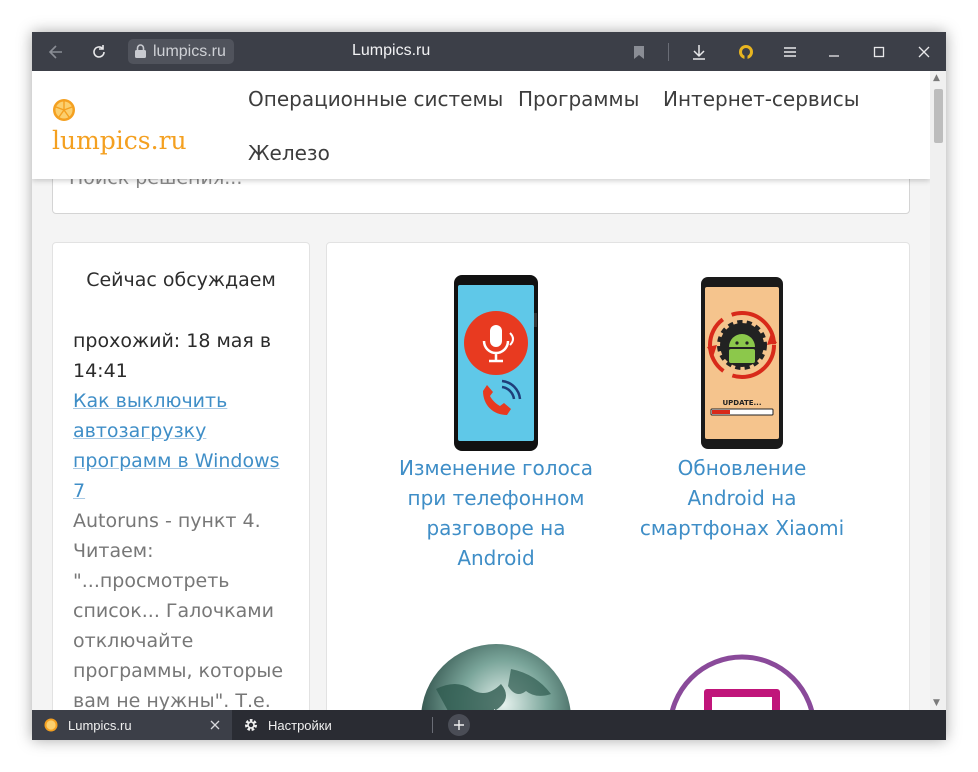 The width and height of the screenshot is (978, 772). I want to click on reload-icon, so click(99, 51).